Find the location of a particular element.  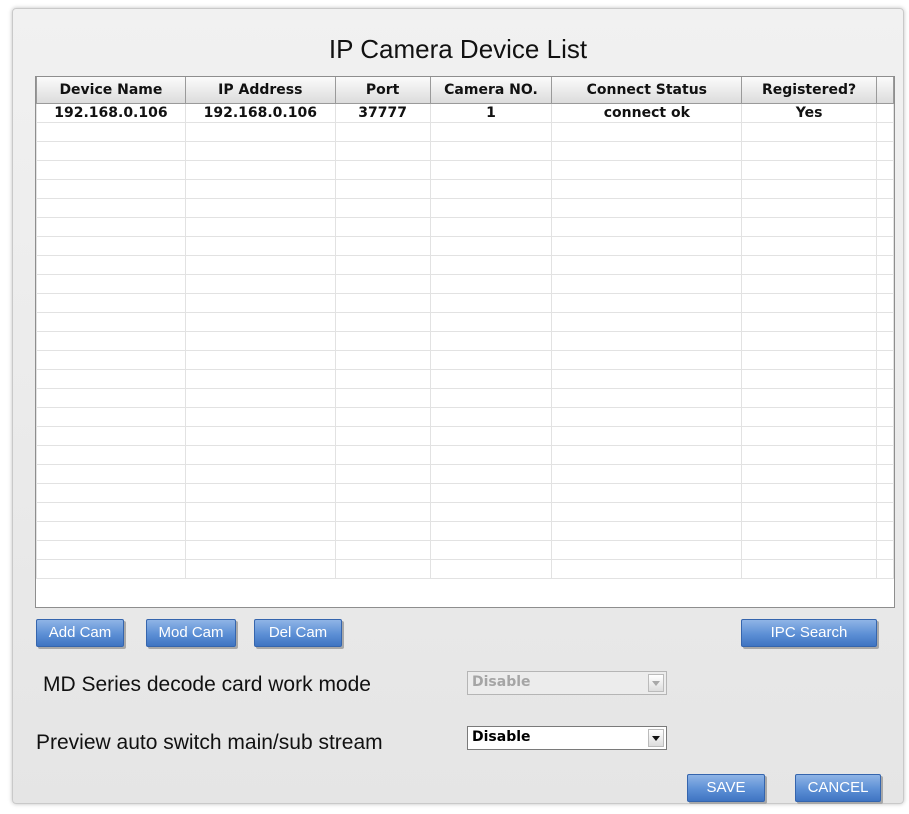

cell-connect-status: connect ok is located at coordinates (647, 113).